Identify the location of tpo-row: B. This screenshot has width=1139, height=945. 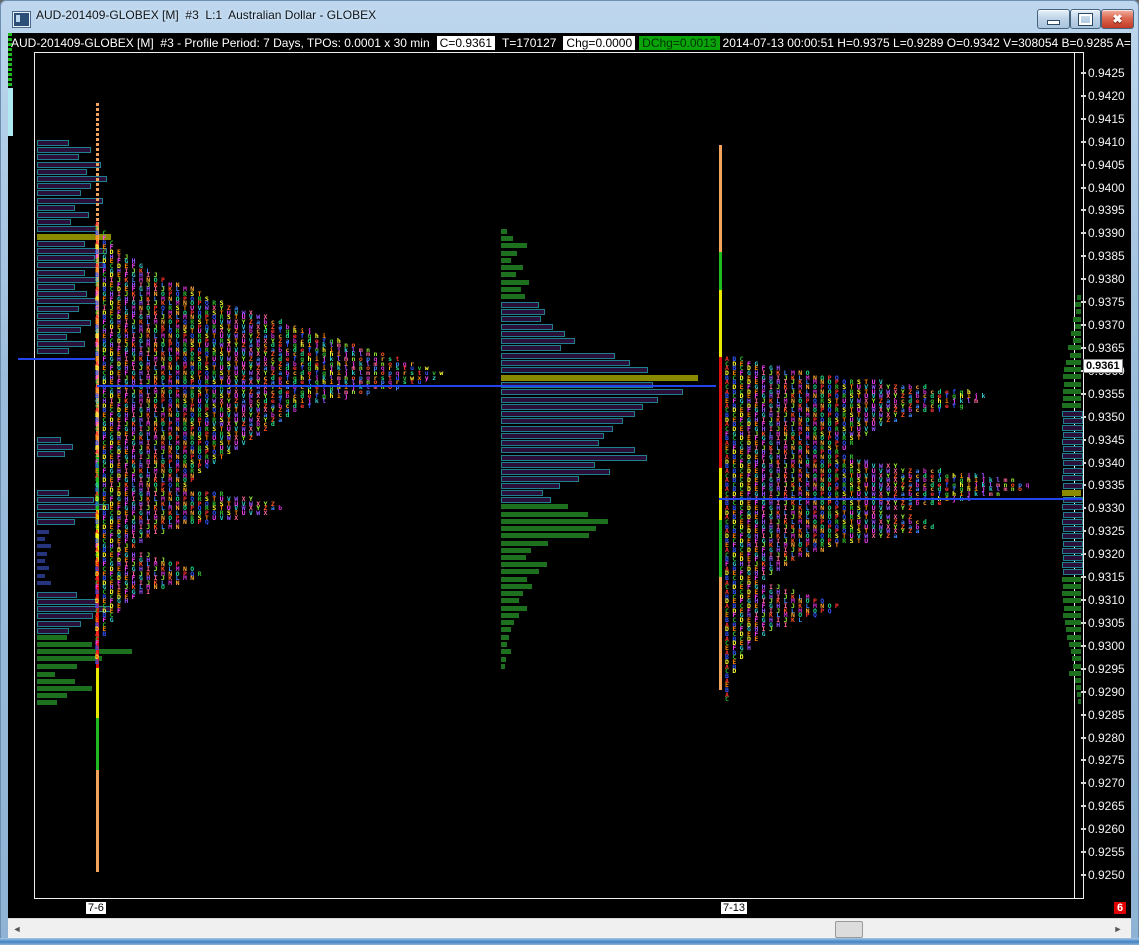
(99, 662).